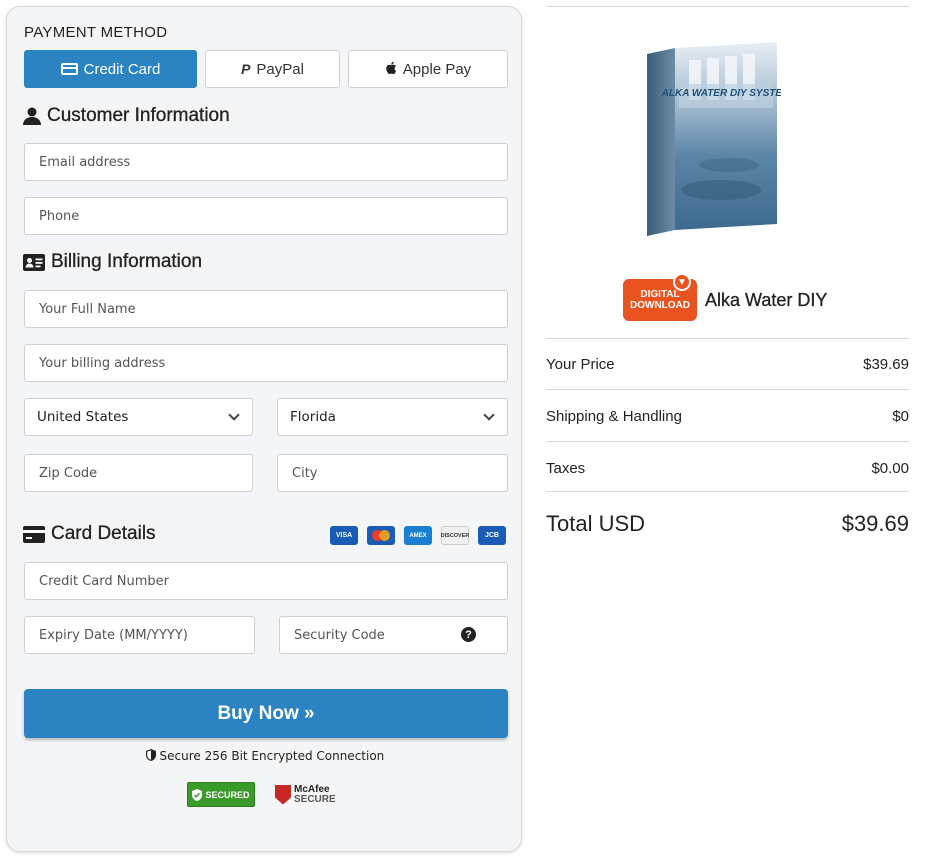 This screenshot has height=857, width=938. Describe the element at coordinates (566, 468) in the screenshot. I see `taxes-label: Taxes` at that location.